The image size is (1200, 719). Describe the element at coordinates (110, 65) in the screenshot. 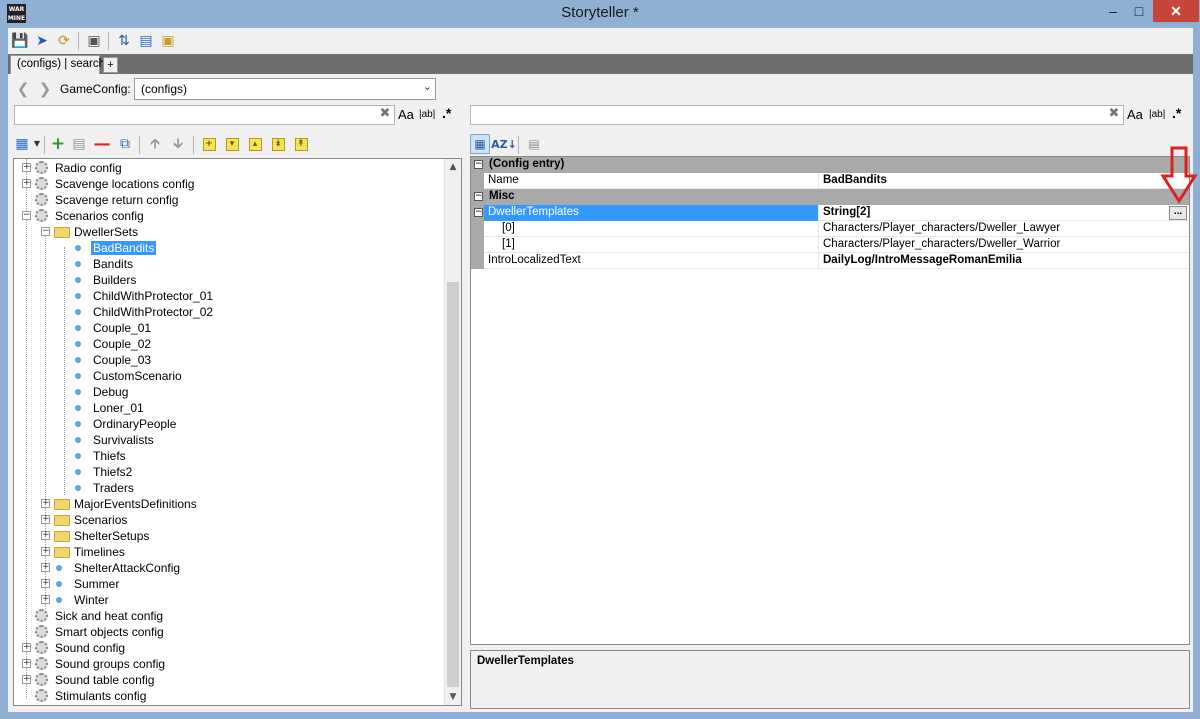

I see `add-tab-button: +` at that location.